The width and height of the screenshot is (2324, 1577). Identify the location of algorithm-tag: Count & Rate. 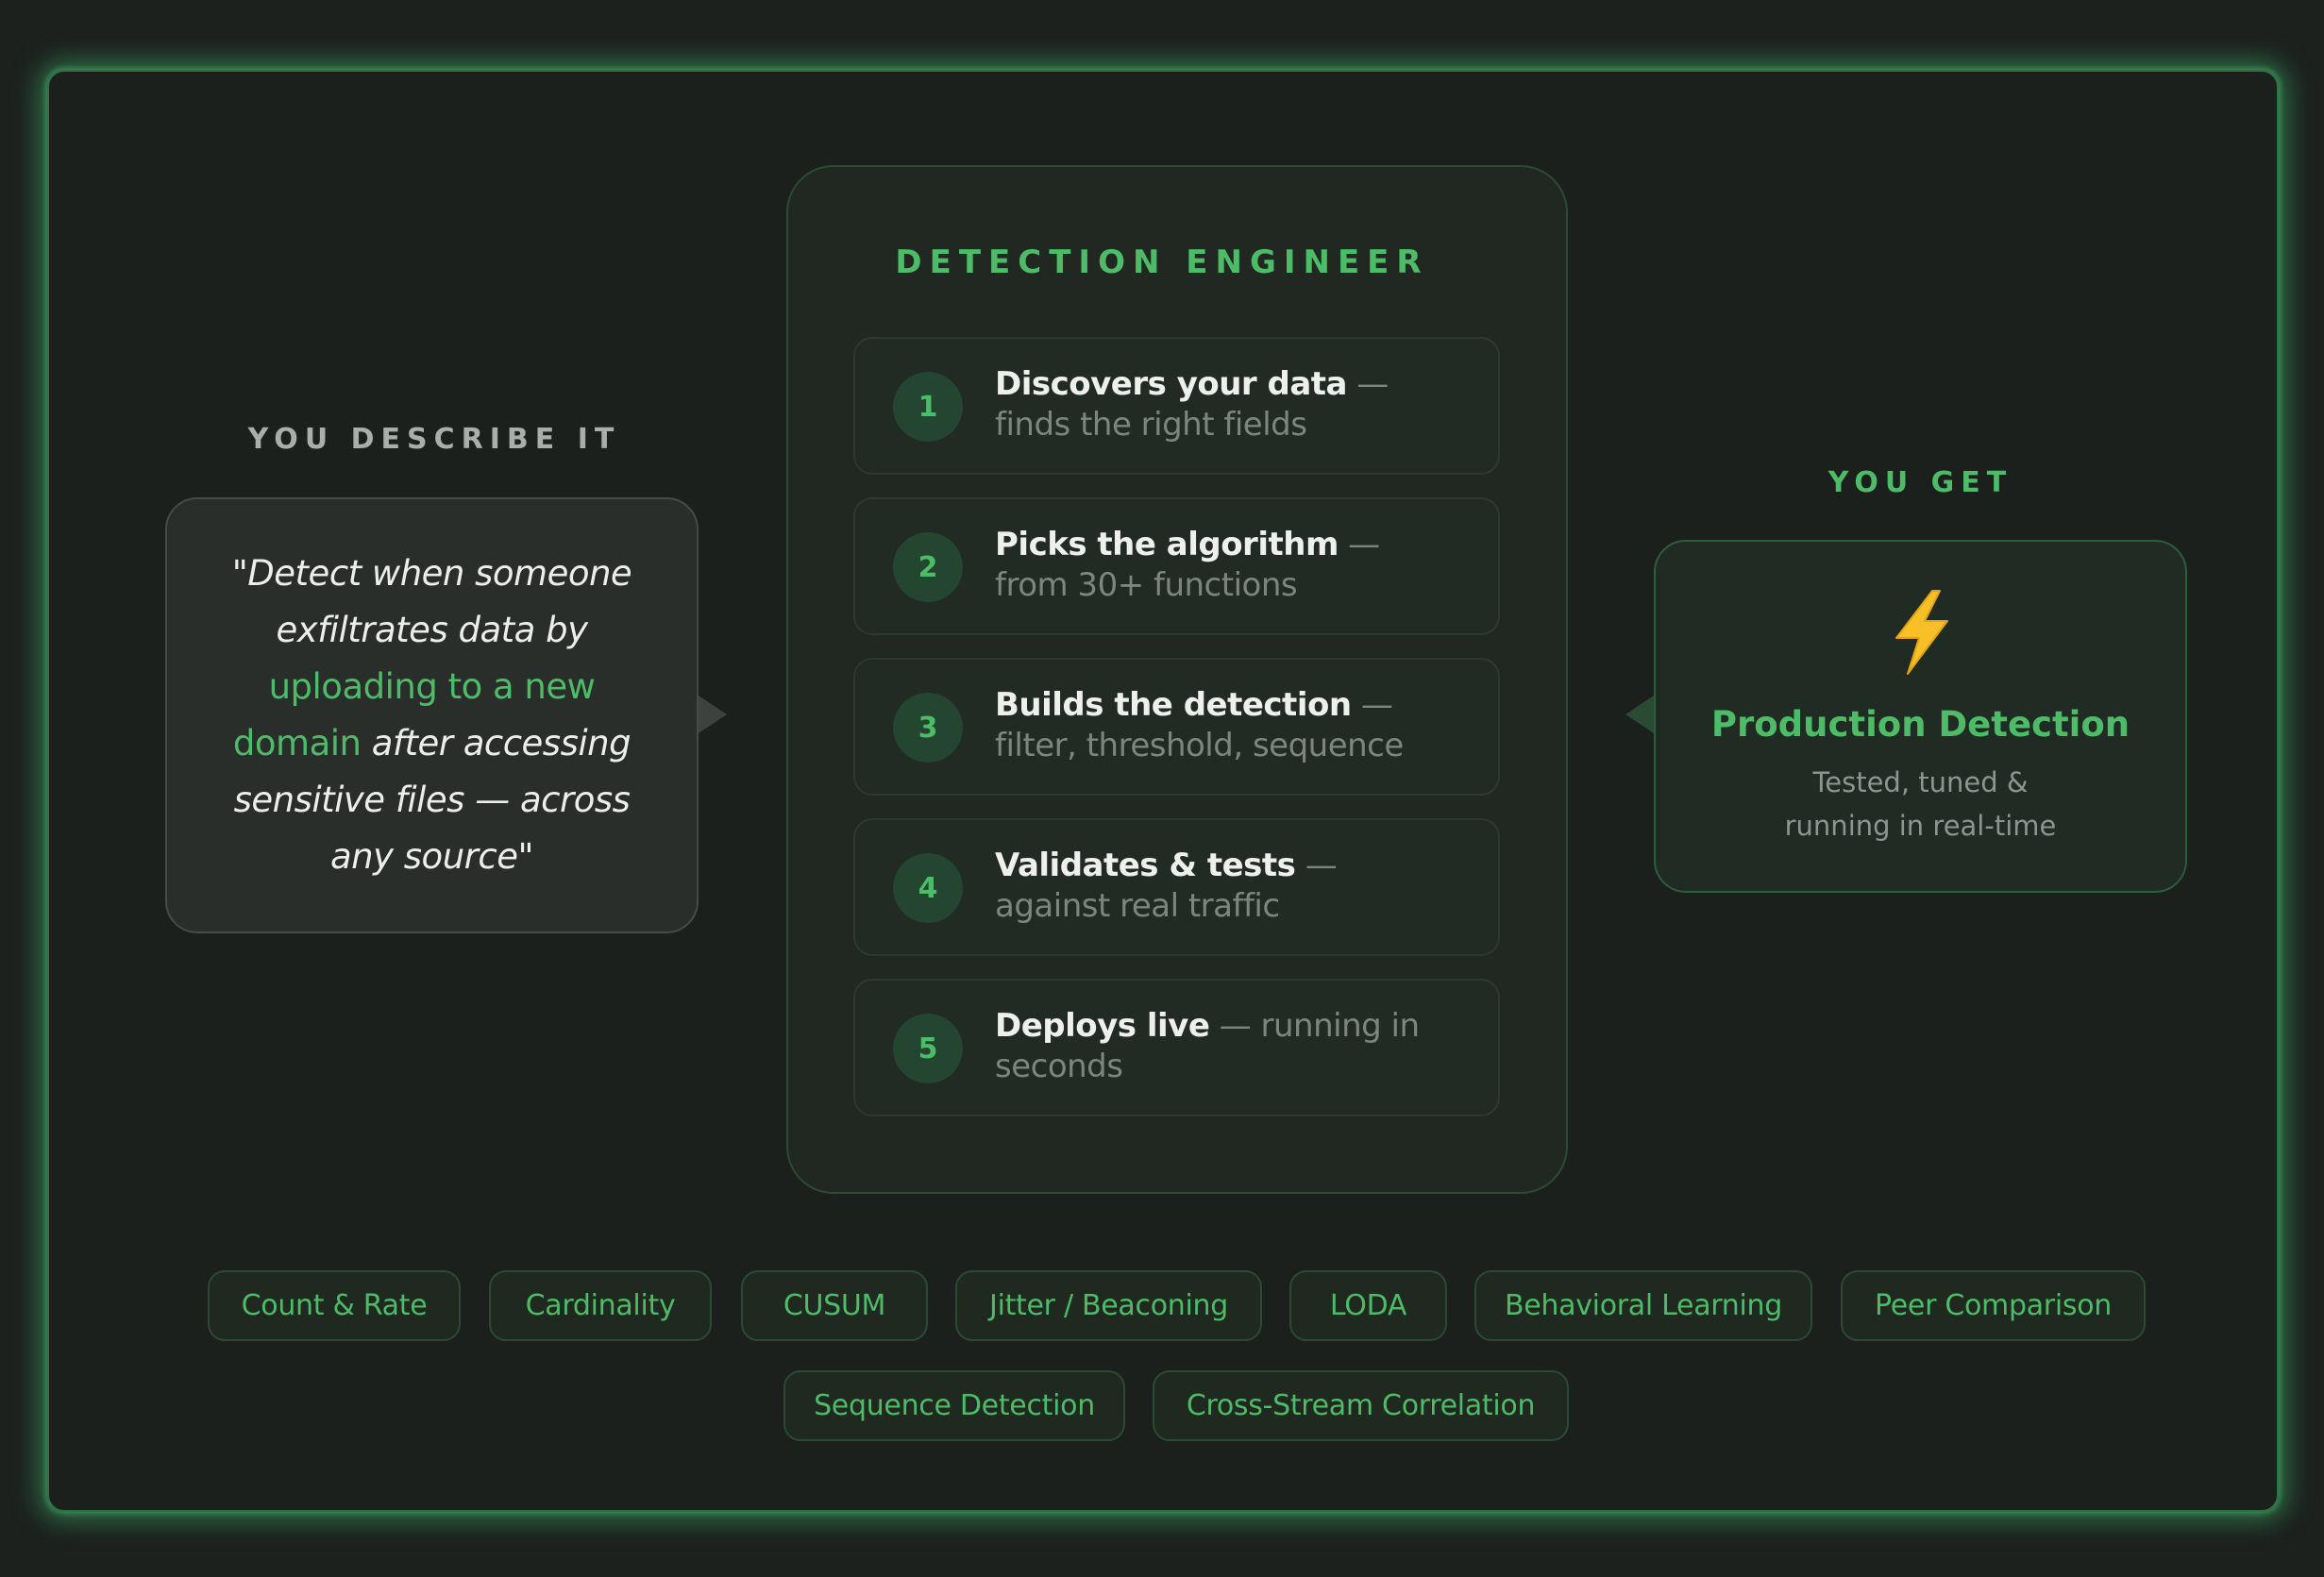
(334, 1305).